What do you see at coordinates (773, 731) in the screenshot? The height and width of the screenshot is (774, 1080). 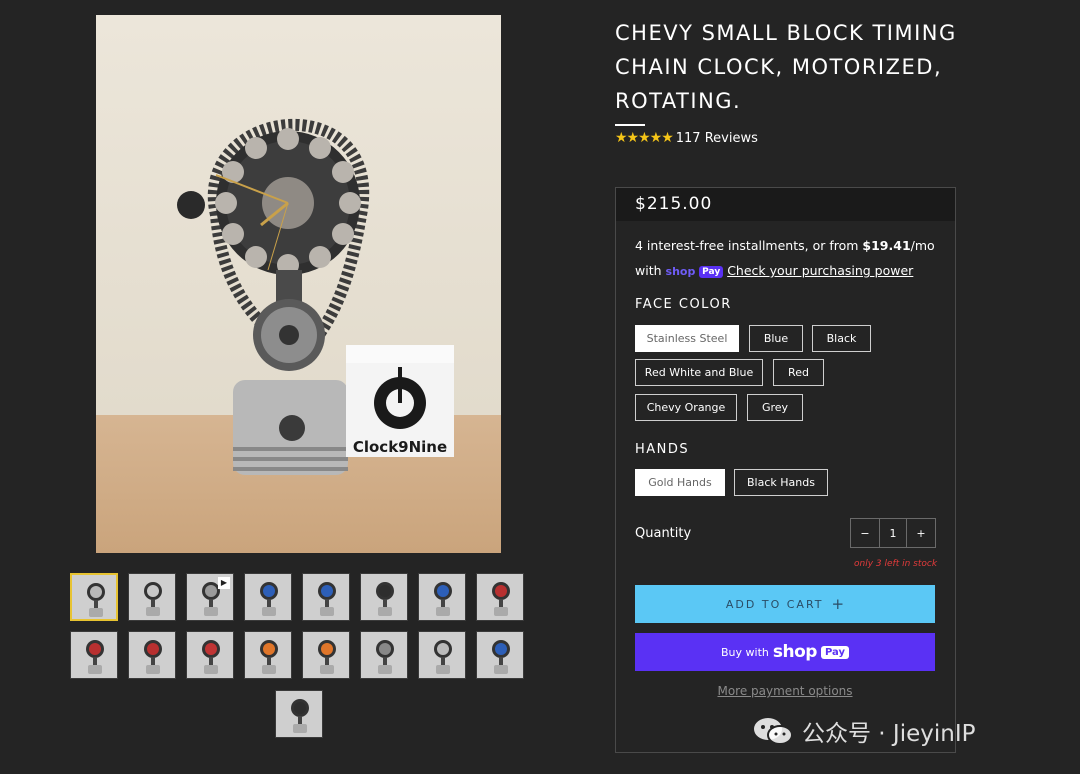 I see `wechat-icon` at bounding box center [773, 731].